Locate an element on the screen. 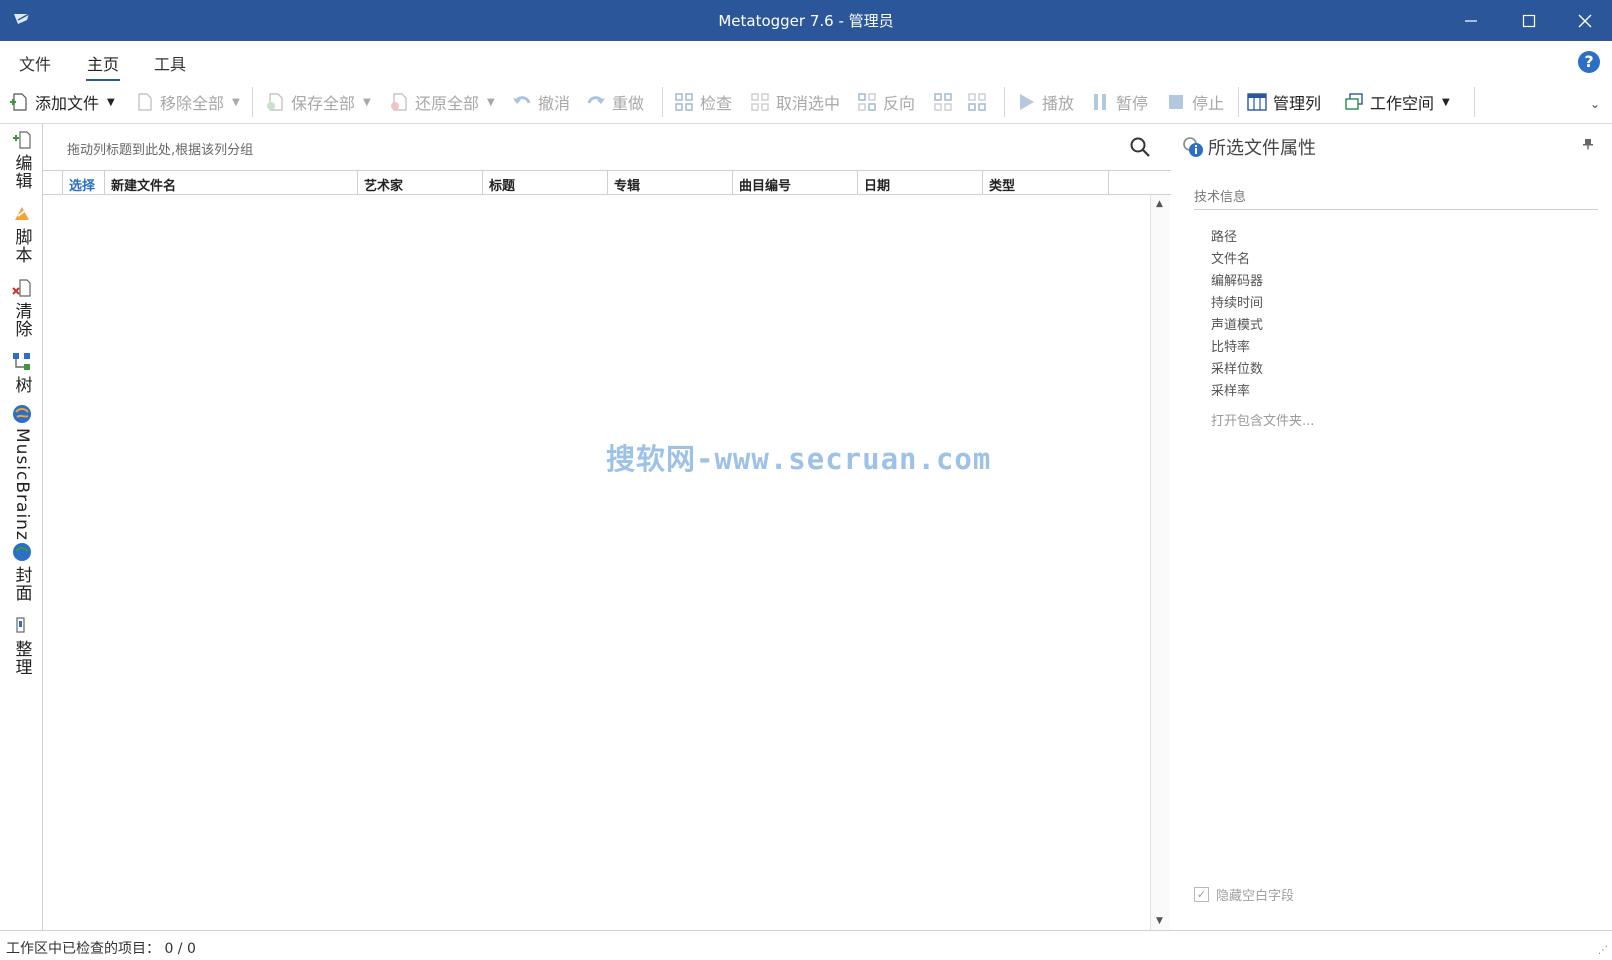 The image size is (1612, 960). sidebar-item-label: 脚本 is located at coordinates (21, 246).